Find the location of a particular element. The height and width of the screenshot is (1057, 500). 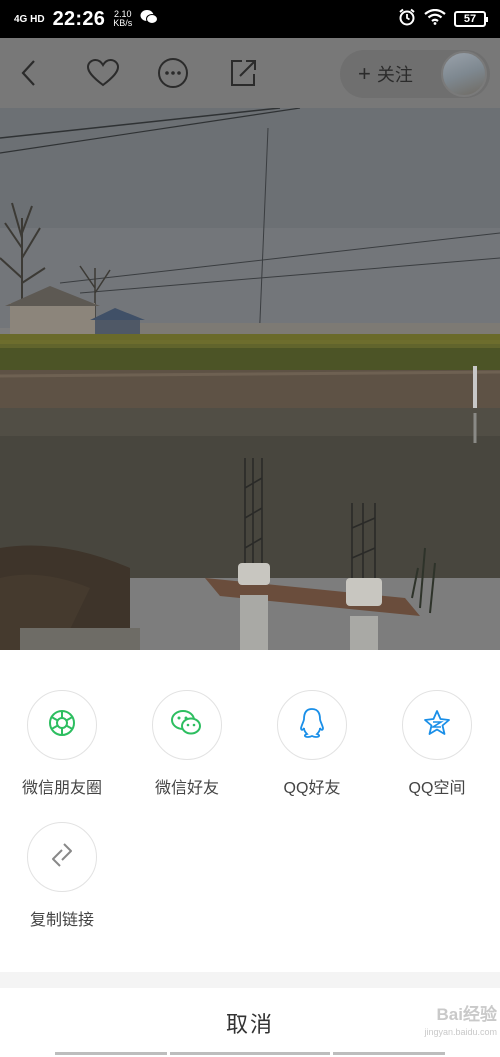

share-copy-link: 复制链接 is located at coordinates (62, 876).